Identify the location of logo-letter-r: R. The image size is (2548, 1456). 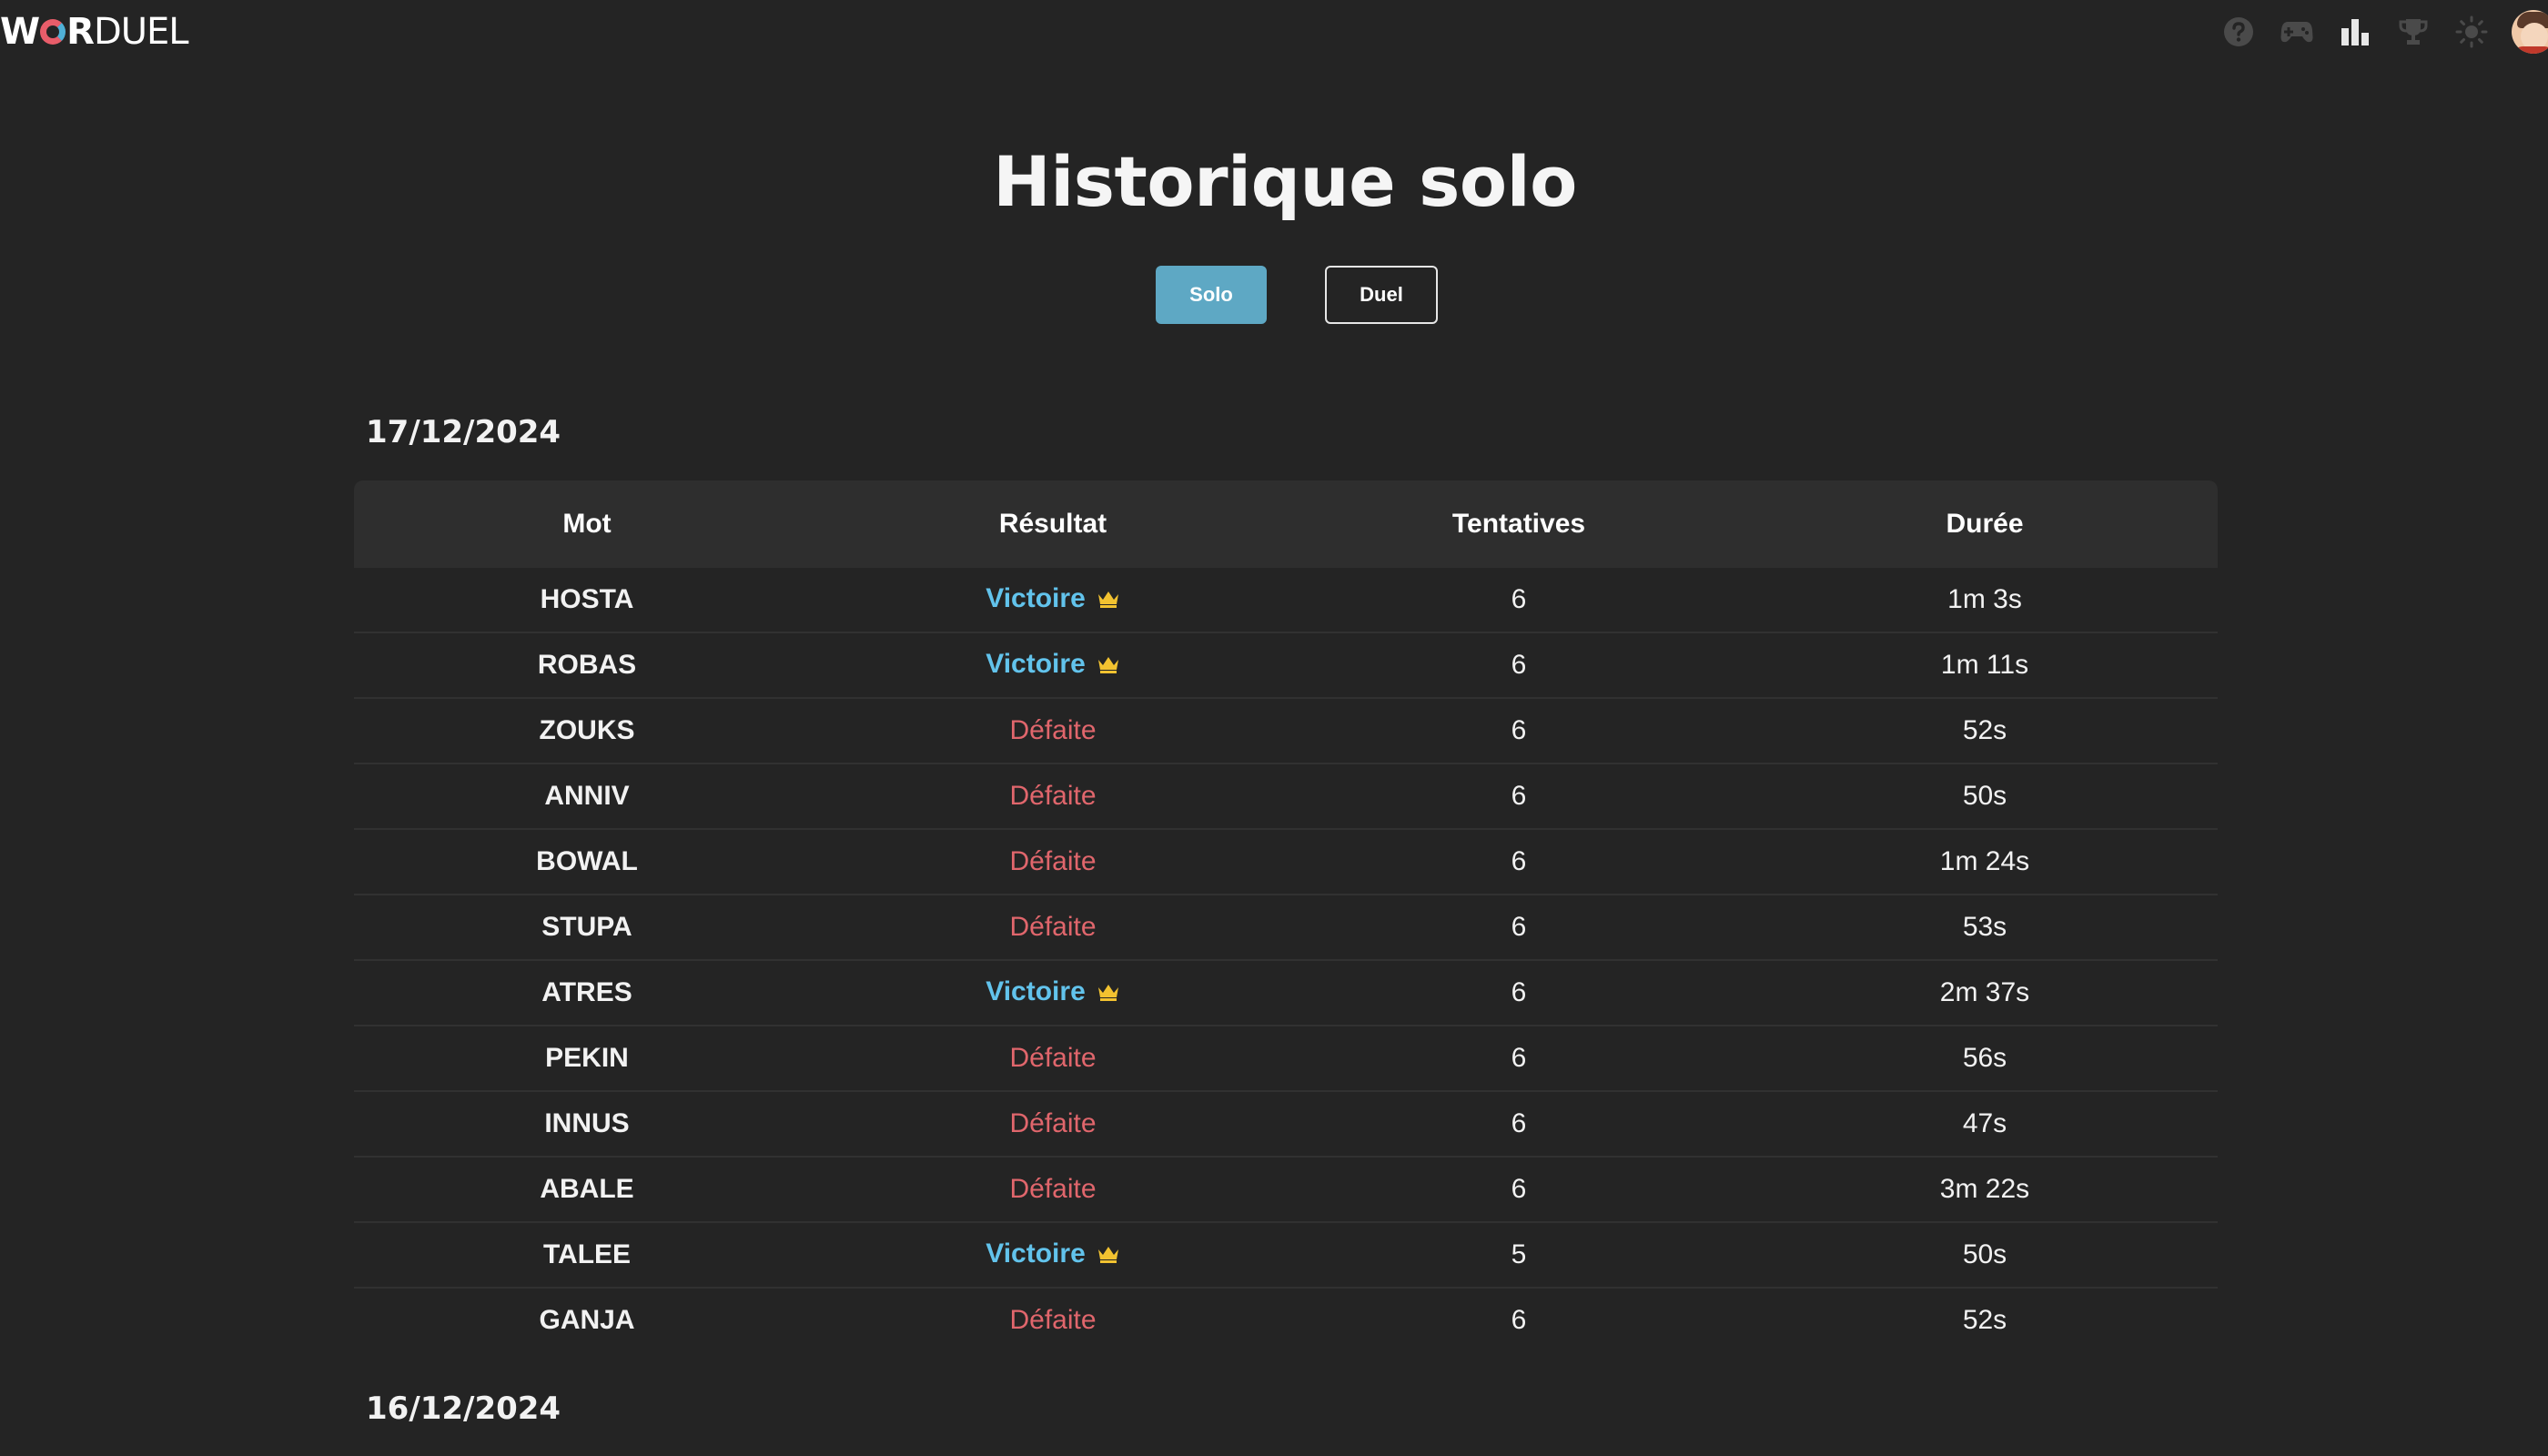
(81, 32).